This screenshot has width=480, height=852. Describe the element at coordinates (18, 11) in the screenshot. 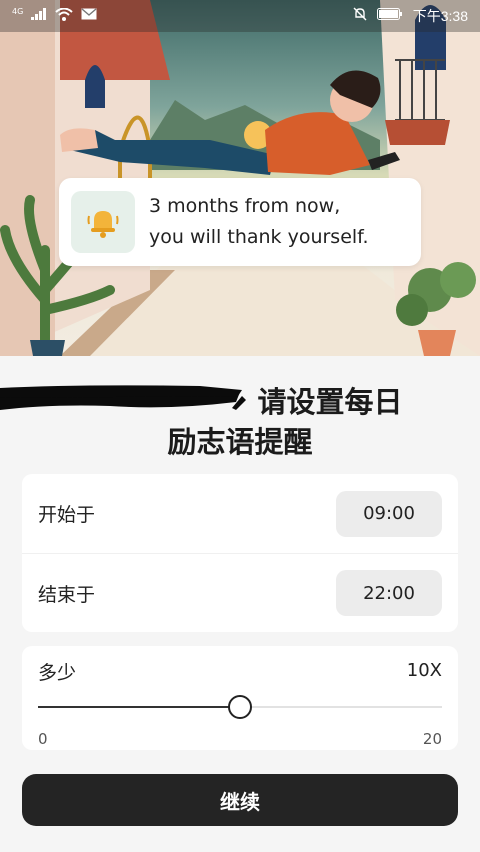

I see `network-type: 4G` at that location.